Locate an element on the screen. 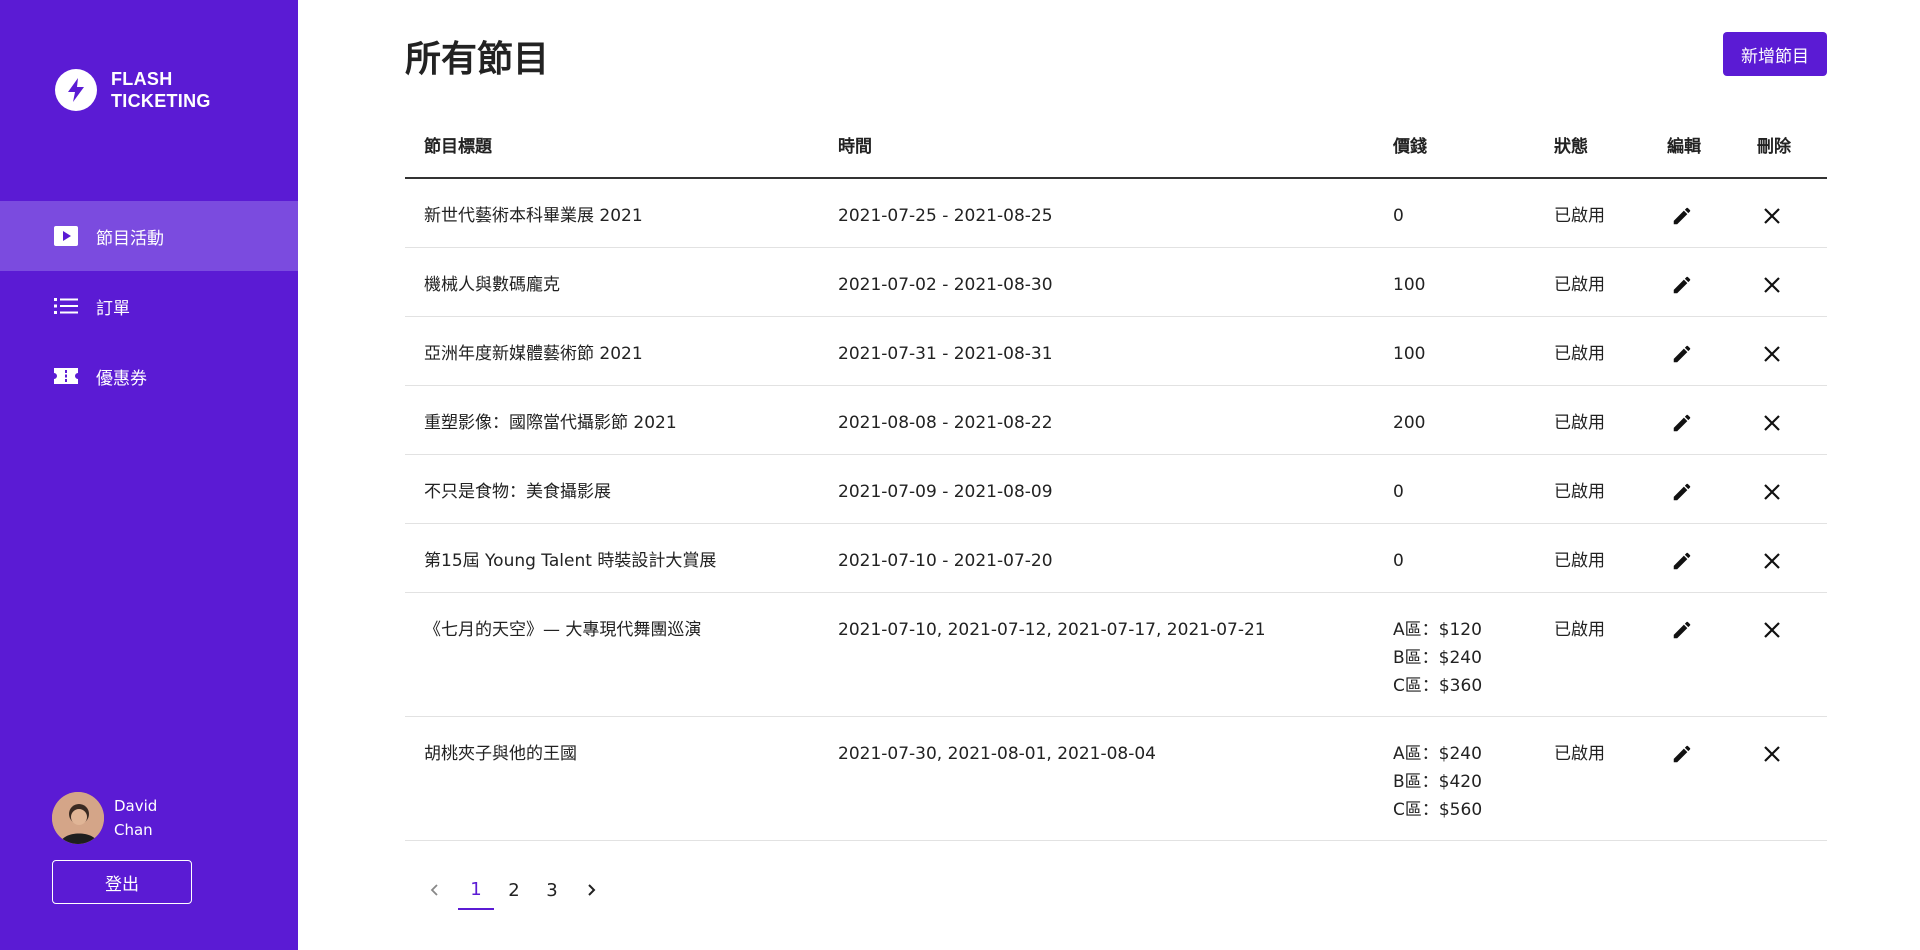 The height and width of the screenshot is (950, 1920). event-price: A區：$120 B區：$240 C區：$360 is located at coordinates (1437, 658).